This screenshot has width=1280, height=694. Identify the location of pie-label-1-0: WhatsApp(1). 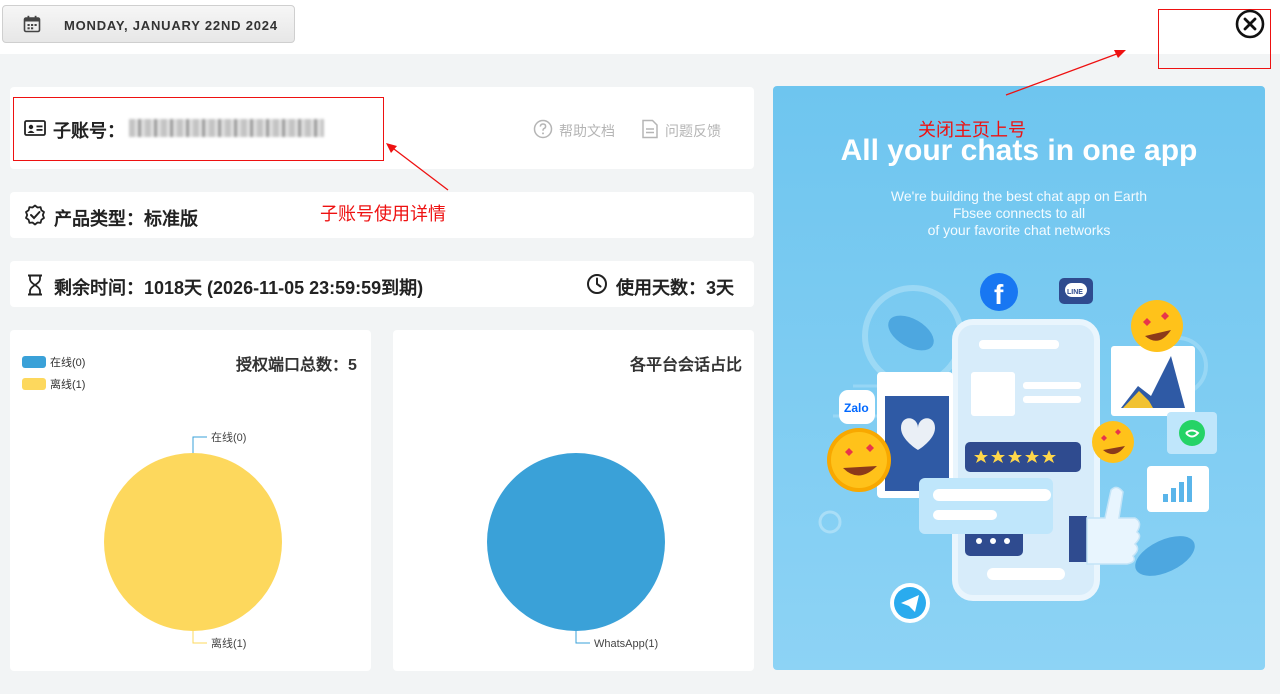
(626, 644).